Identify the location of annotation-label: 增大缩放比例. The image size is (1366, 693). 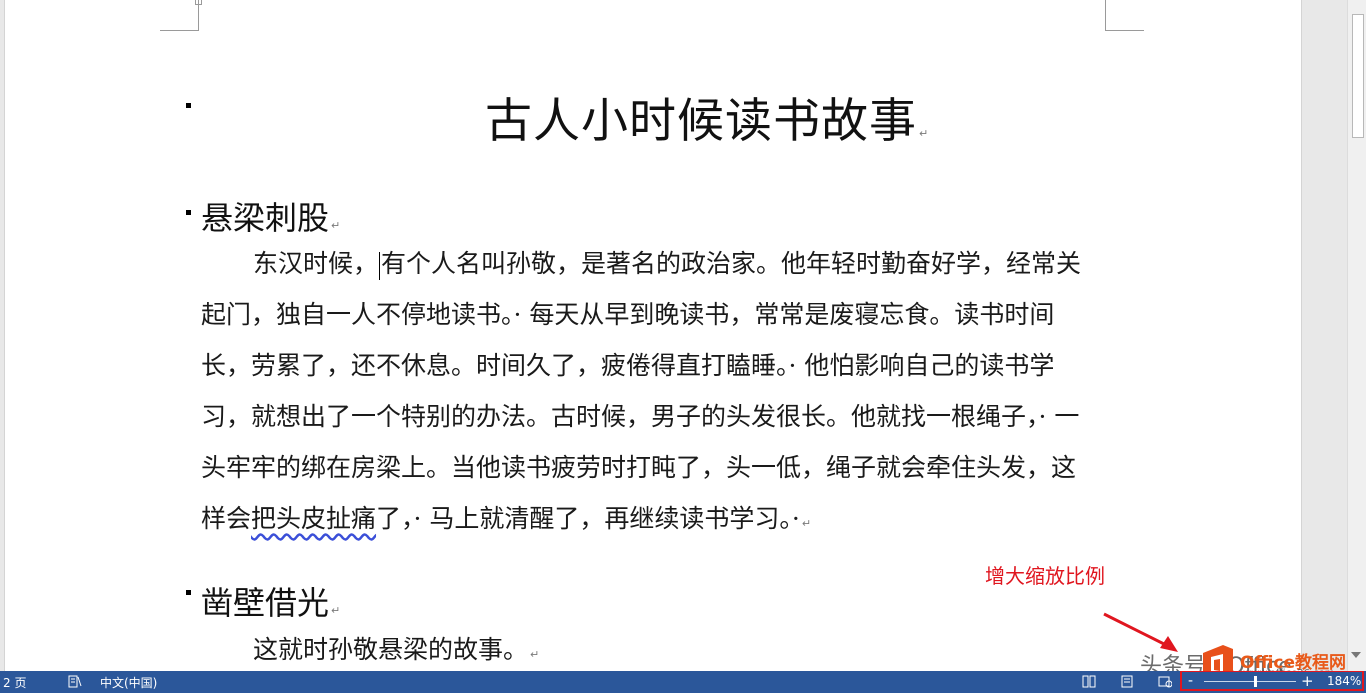
(1045, 576).